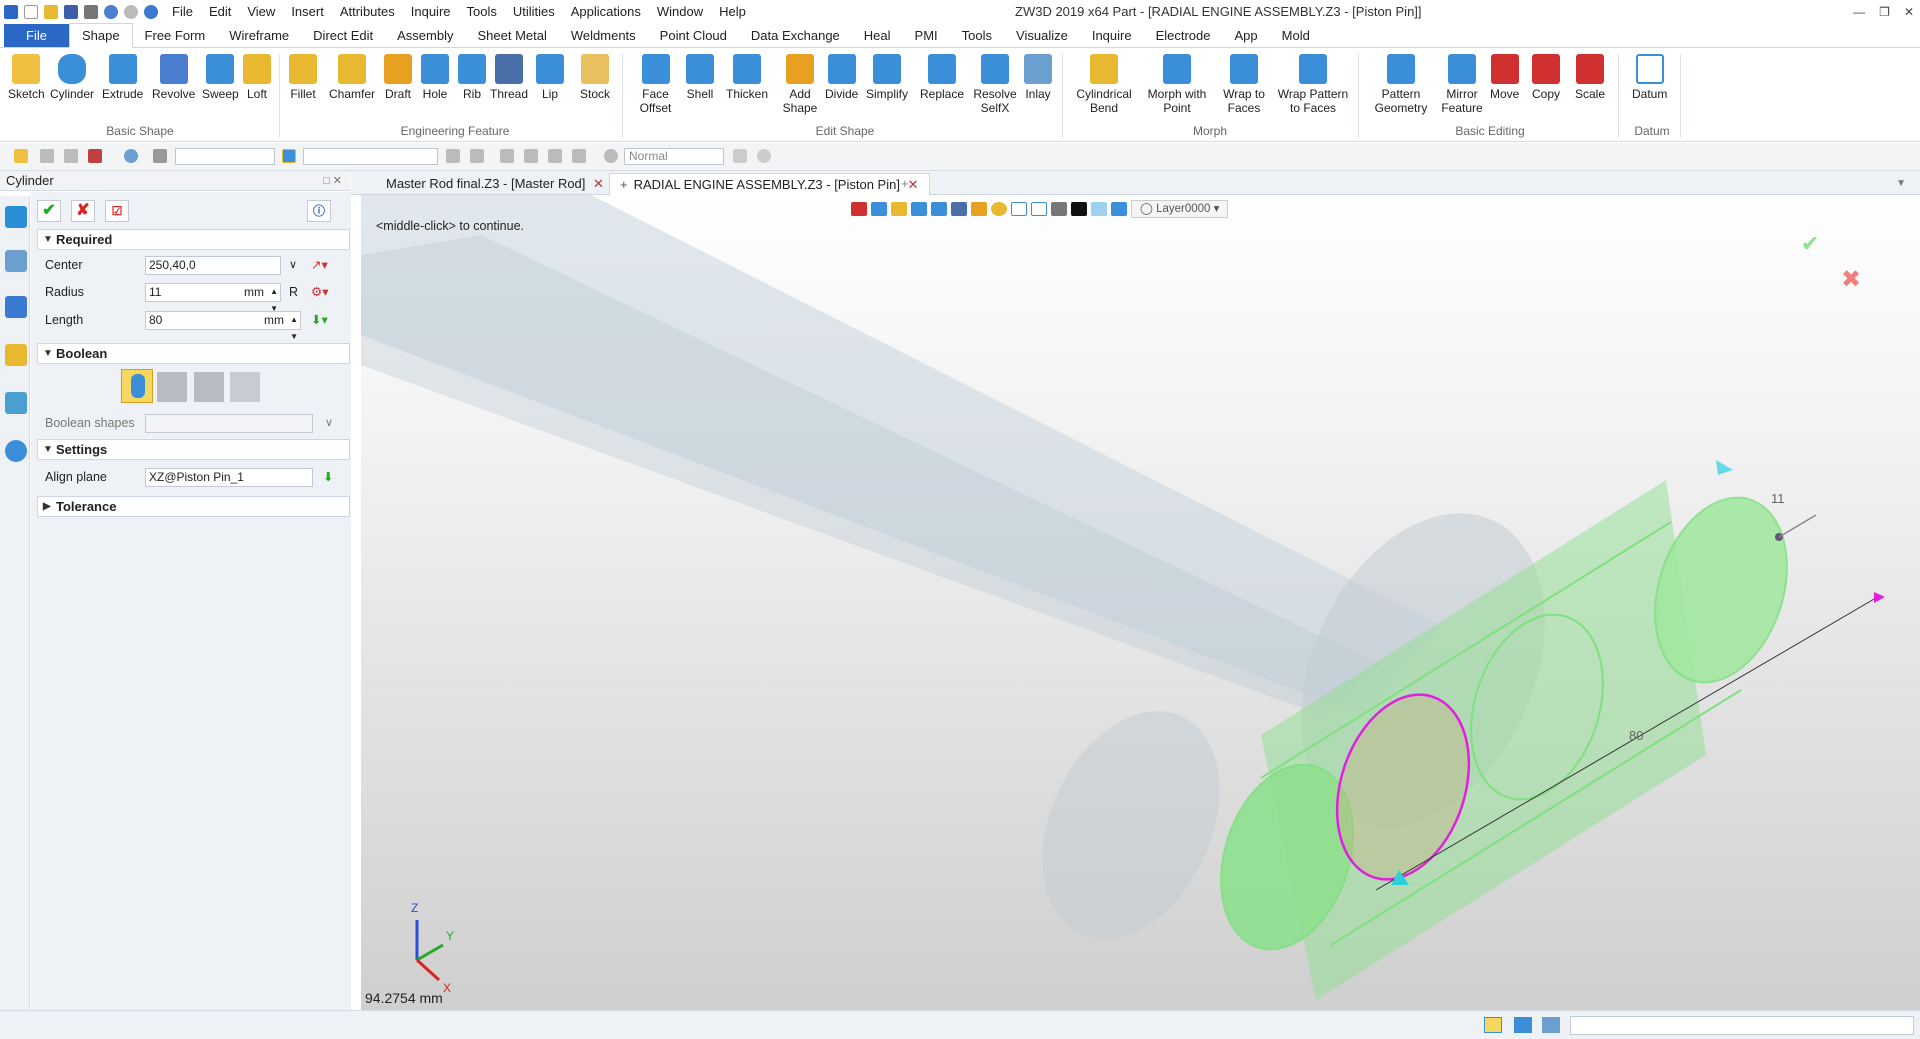 The image size is (1920, 1039). Describe the element at coordinates (160, 156) in the screenshot. I see `filter-list-icon` at that location.